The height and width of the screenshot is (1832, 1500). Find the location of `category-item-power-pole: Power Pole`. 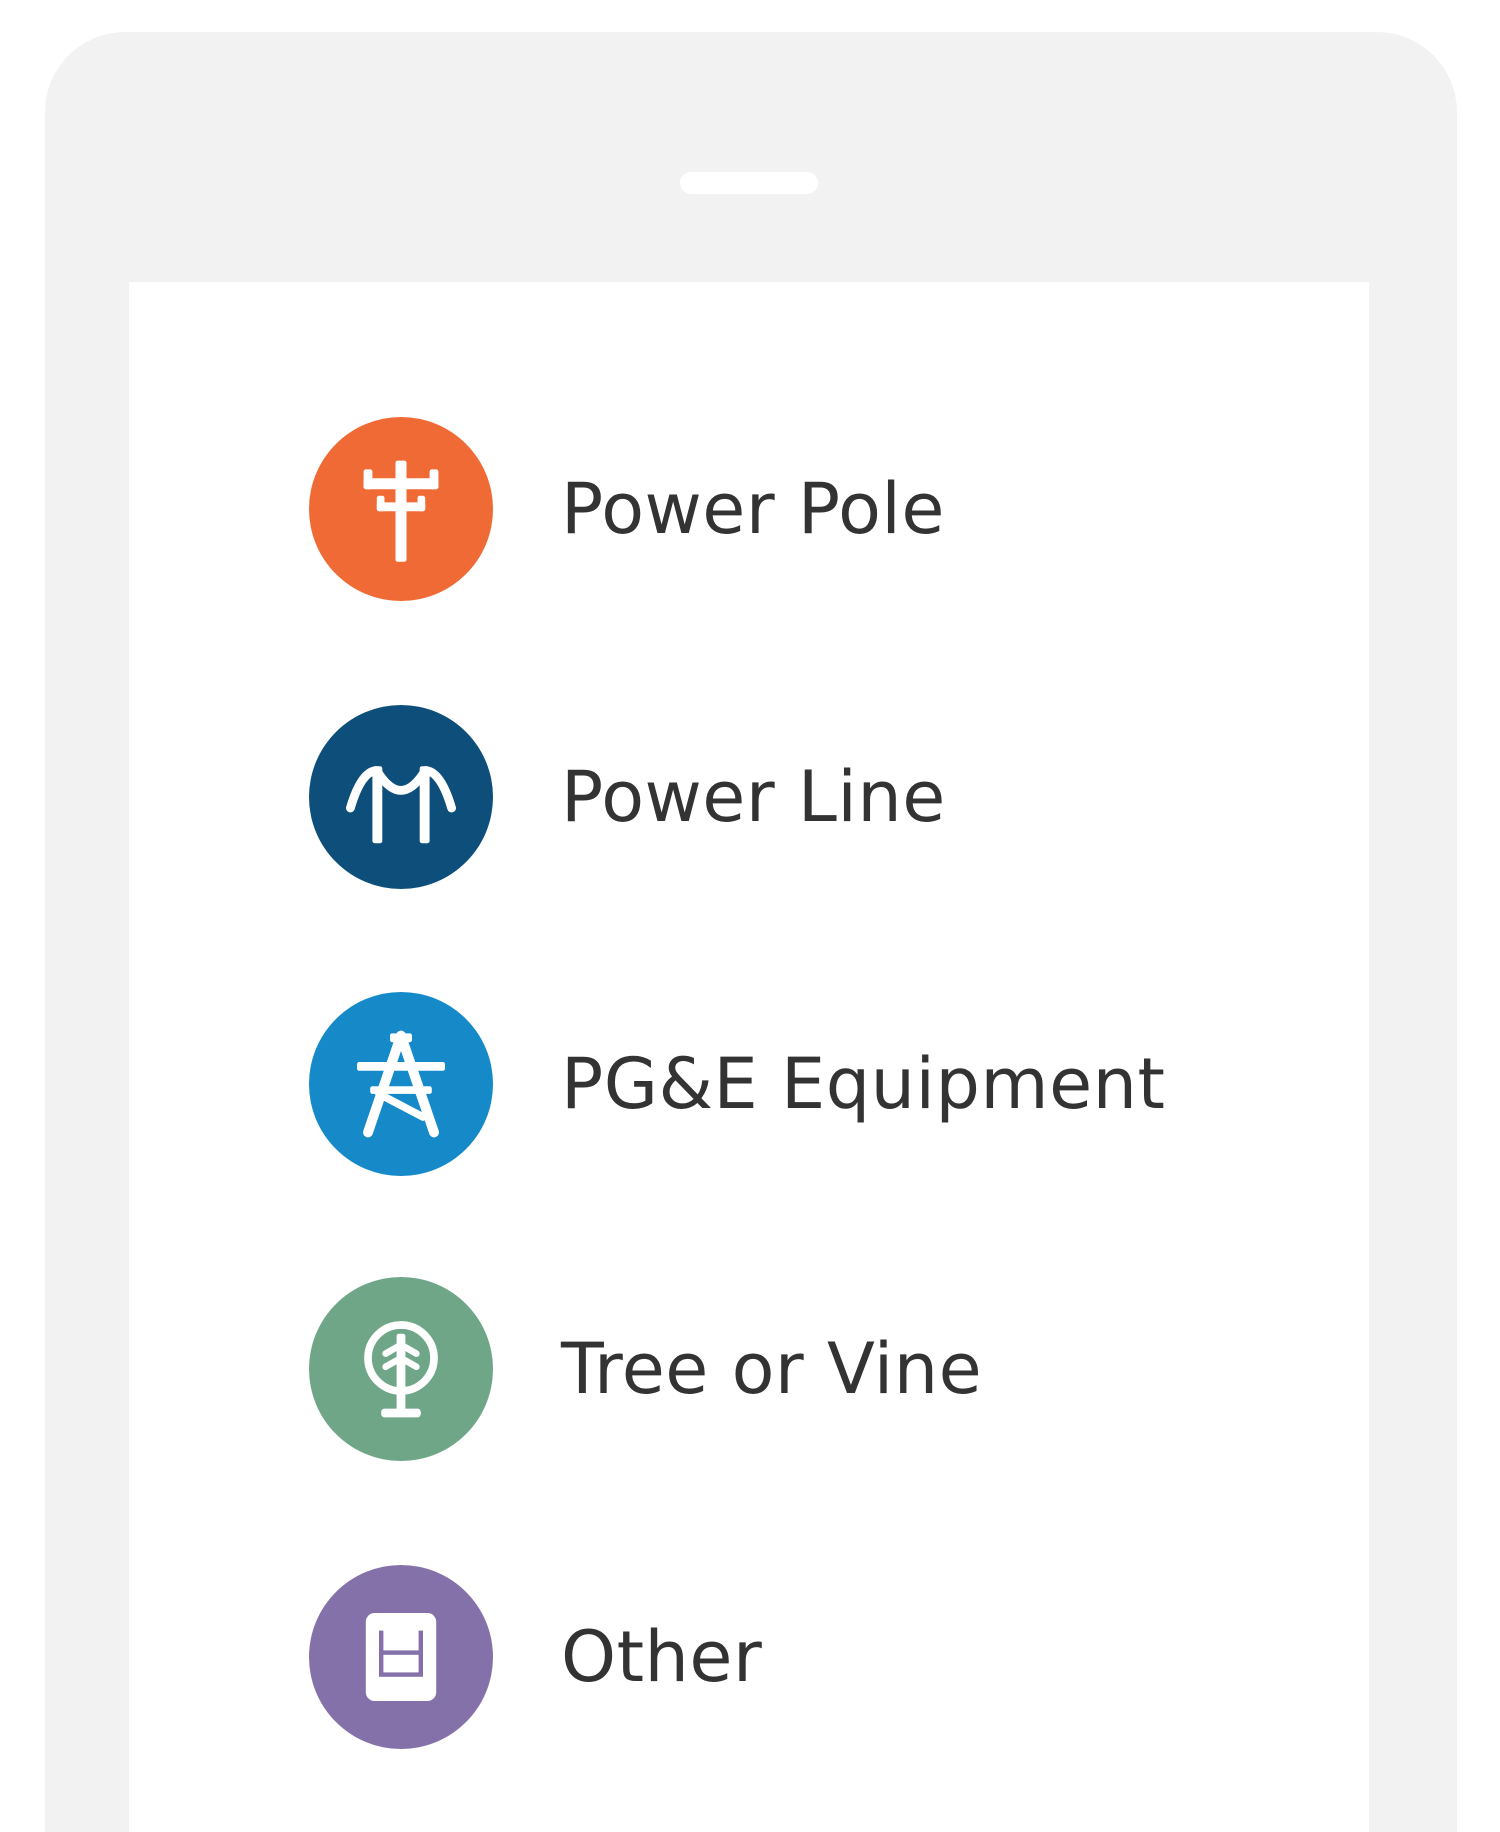

category-item-power-pole: Power Pole is located at coordinates (627, 509).